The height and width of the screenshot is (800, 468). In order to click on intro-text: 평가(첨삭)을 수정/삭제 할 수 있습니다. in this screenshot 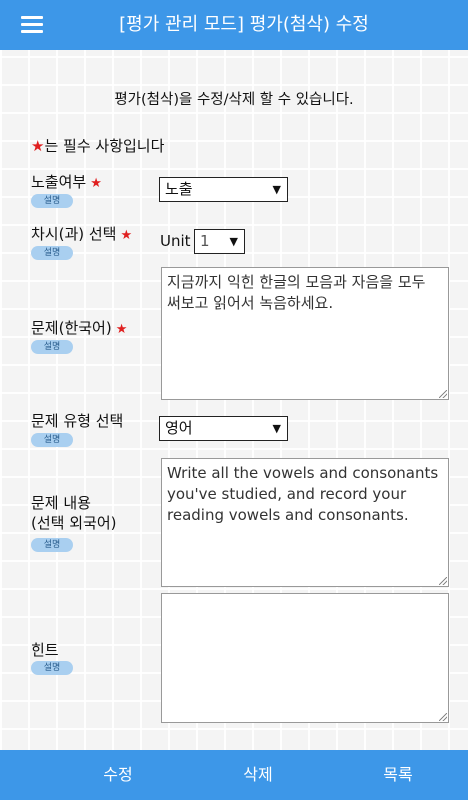, I will do `click(234, 100)`.